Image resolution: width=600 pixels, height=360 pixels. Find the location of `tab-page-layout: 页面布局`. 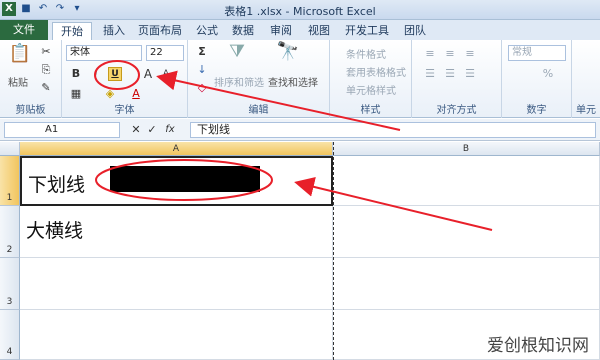

tab-page-layout: 页面布局 is located at coordinates (160, 31).